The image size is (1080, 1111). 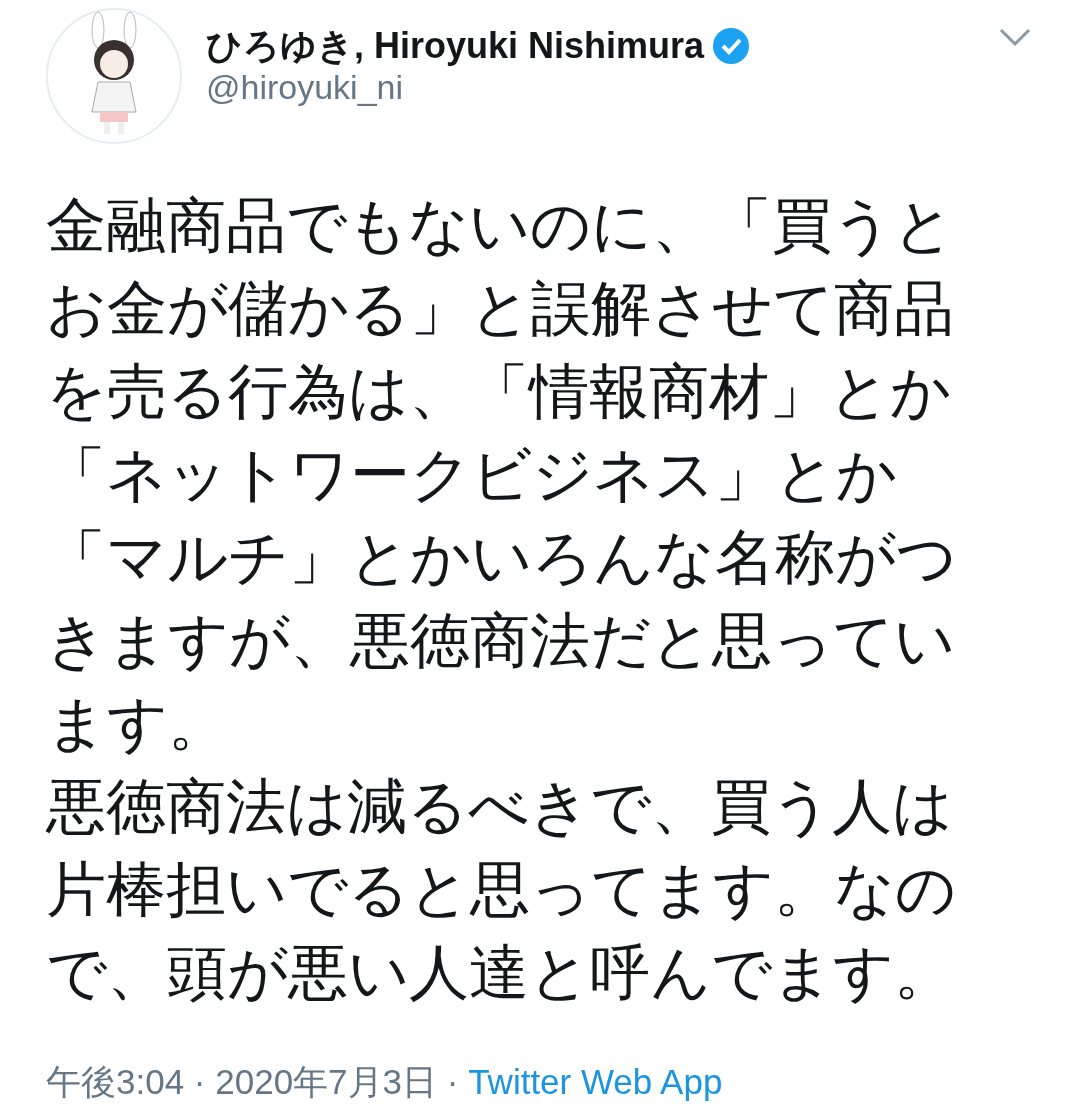 What do you see at coordinates (455, 46) in the screenshot?
I see `author-name: ひろゆき, Hiroyuki Nishimura` at bounding box center [455, 46].